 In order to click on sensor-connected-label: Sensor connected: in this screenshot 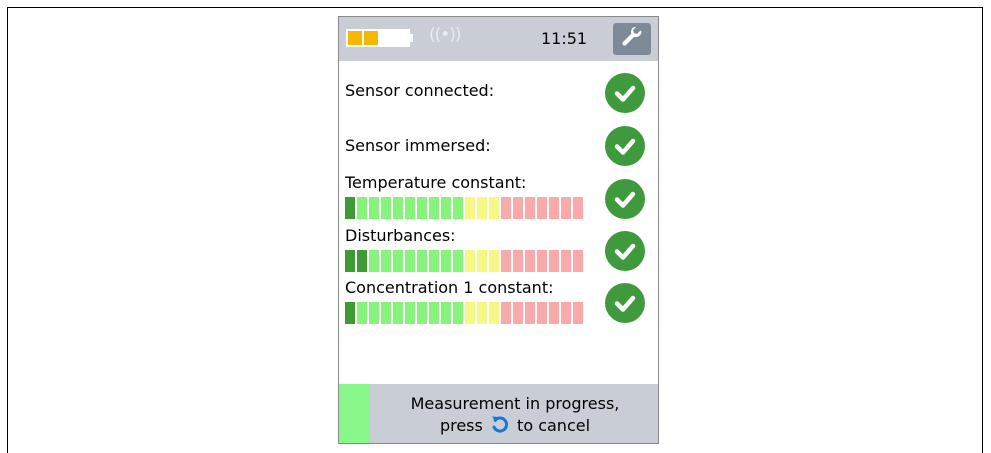, I will do `click(420, 90)`.